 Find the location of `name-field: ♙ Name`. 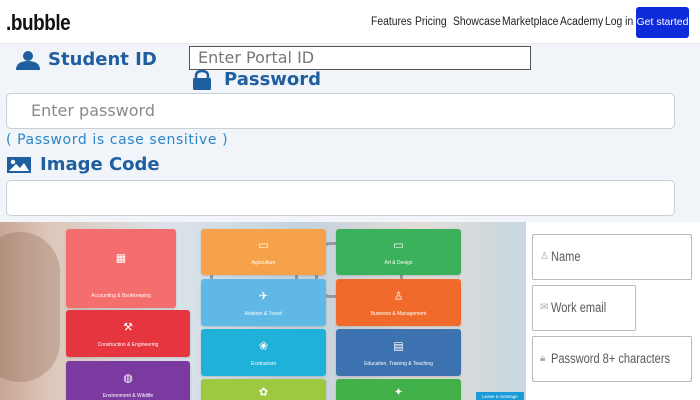

name-field: ♙ Name is located at coordinates (612, 257).